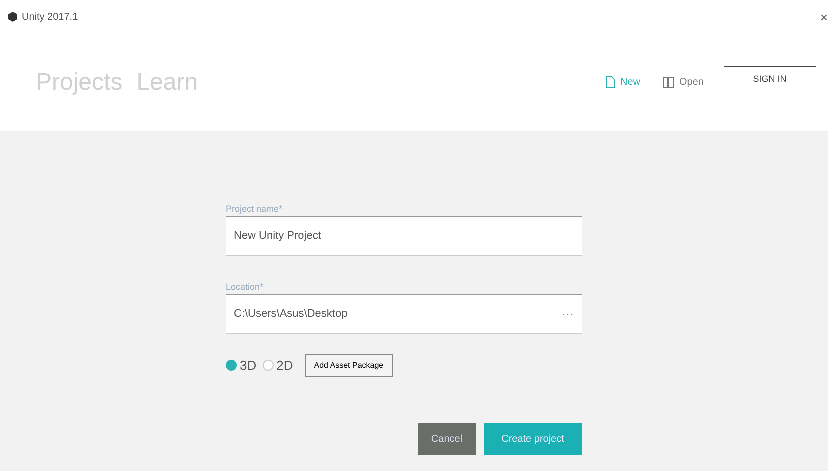  Describe the element at coordinates (245, 287) in the screenshot. I see `field-label: Location*` at that location.